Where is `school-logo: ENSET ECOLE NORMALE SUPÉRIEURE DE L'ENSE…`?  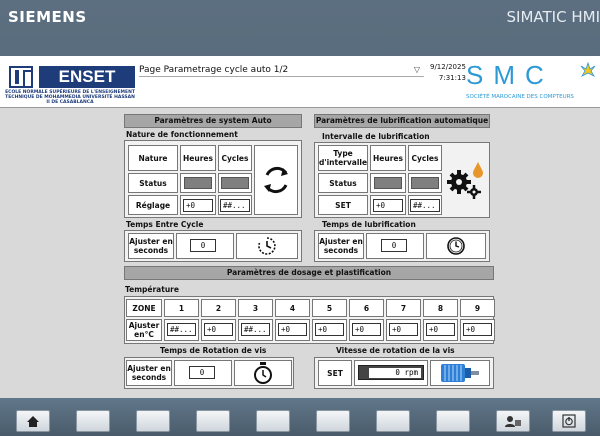 school-logo: ENSET ECOLE NORMALE SUPÉRIEURE DE L'ENSE… is located at coordinates (69, 82).